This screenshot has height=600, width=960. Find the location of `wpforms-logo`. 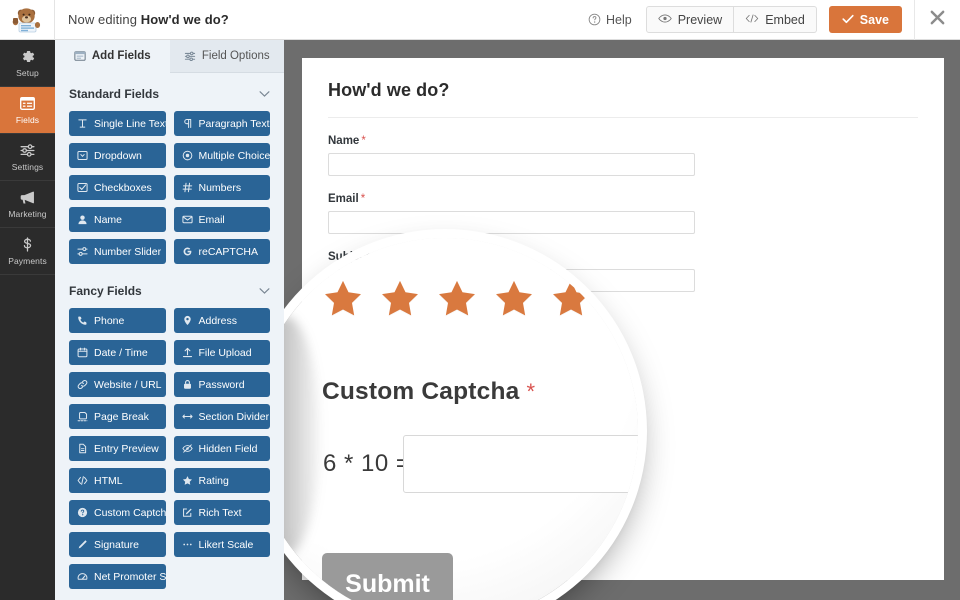

wpforms-logo is located at coordinates (27, 20).